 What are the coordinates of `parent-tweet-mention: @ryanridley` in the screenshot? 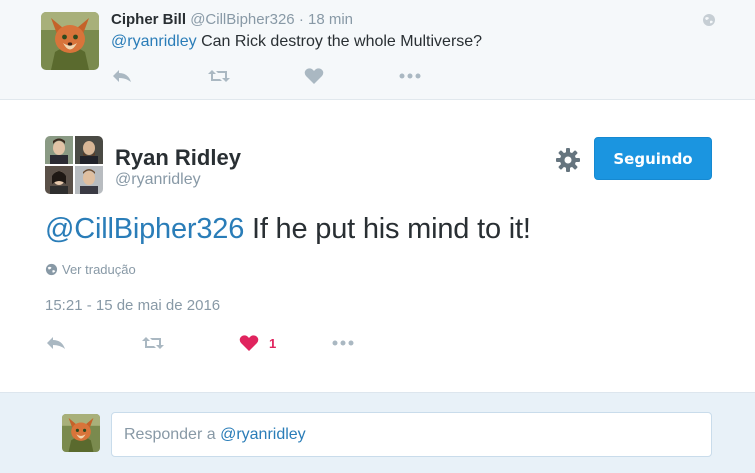 It's located at (154, 41).